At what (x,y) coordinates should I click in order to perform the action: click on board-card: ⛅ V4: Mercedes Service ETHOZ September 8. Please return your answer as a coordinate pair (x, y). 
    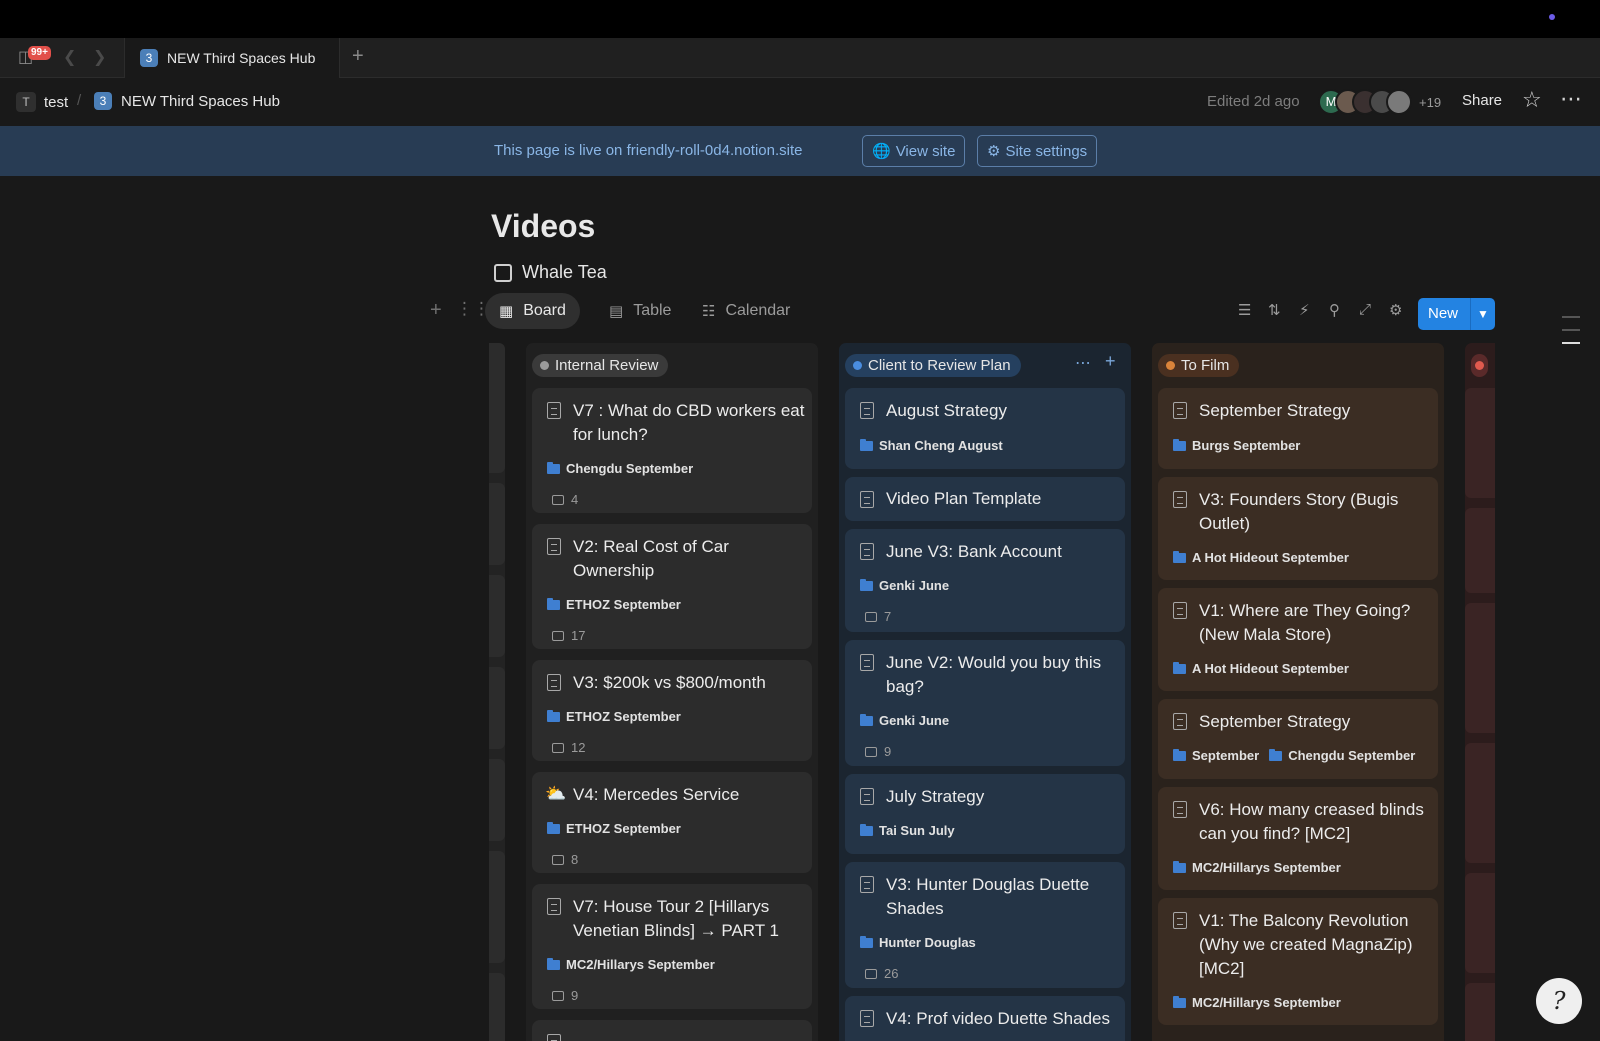
    Looking at the image, I should click on (672, 822).